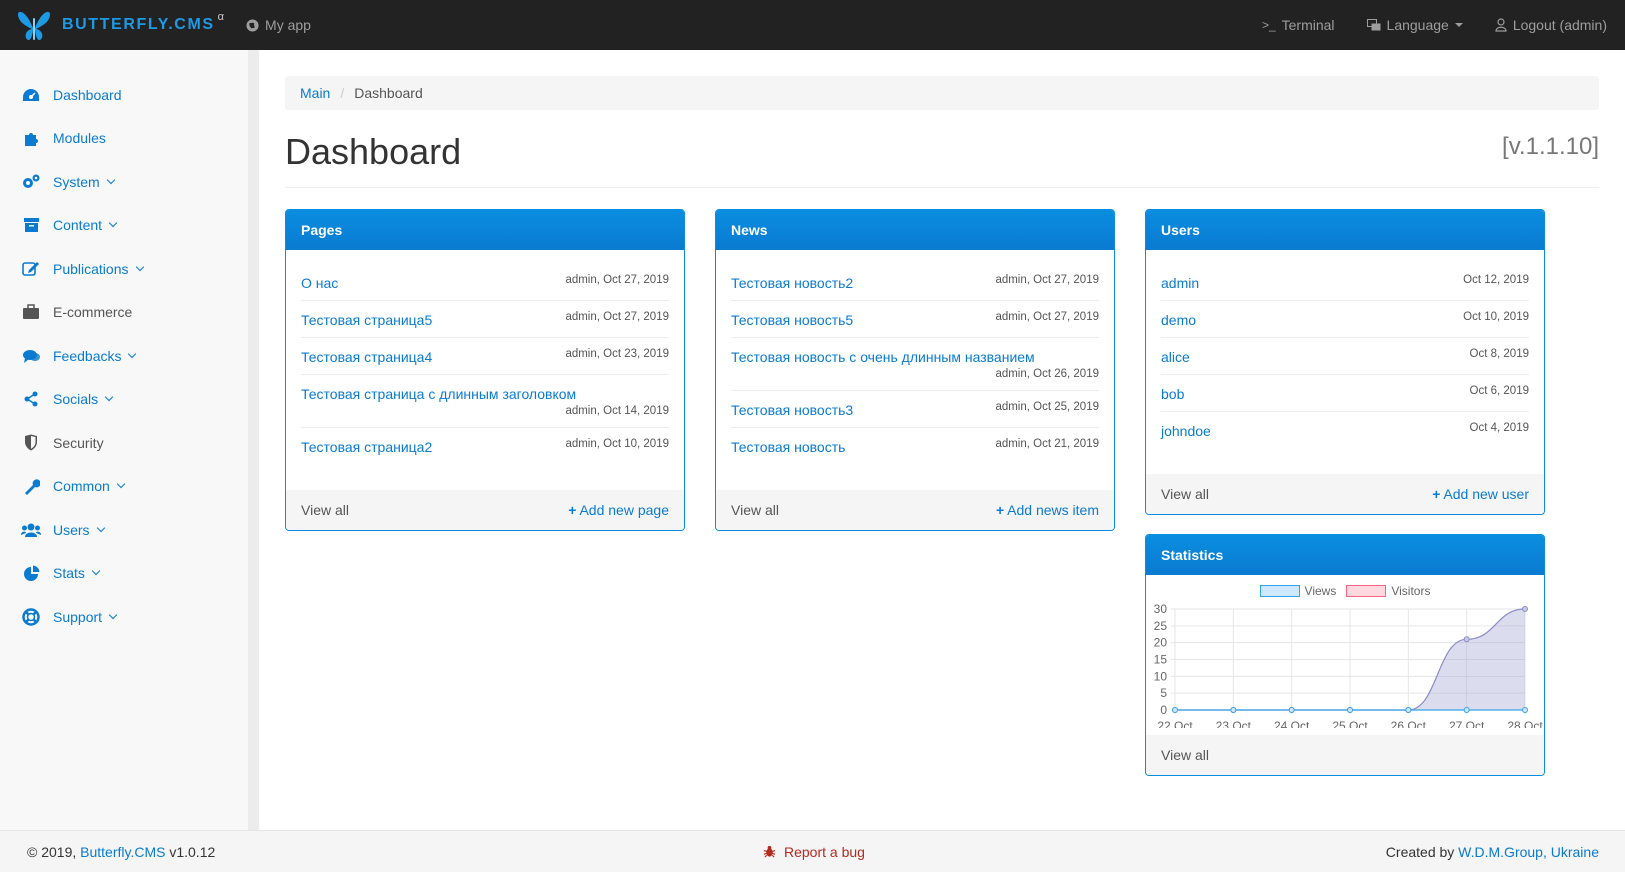 Image resolution: width=1625 pixels, height=872 pixels. I want to click on cms-link: Butterfly.CMS, so click(122, 852).